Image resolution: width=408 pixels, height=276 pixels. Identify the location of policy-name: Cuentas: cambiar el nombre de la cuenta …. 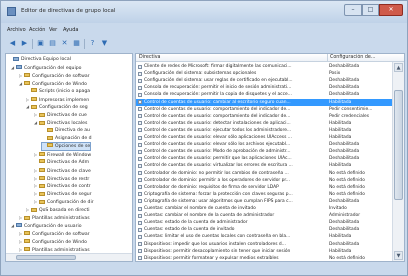
(209, 216).